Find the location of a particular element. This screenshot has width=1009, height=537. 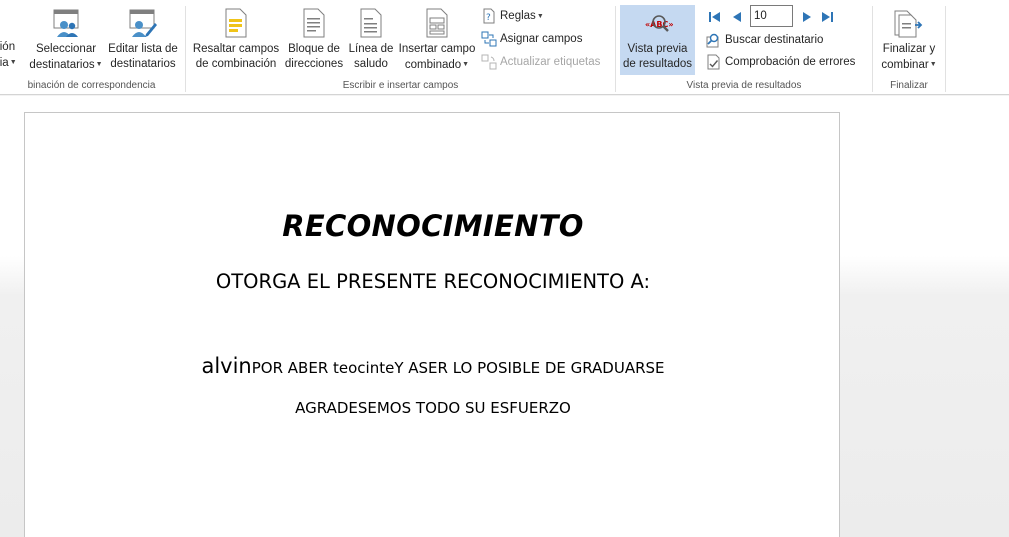

find-recipient-icon is located at coordinates (714, 40).